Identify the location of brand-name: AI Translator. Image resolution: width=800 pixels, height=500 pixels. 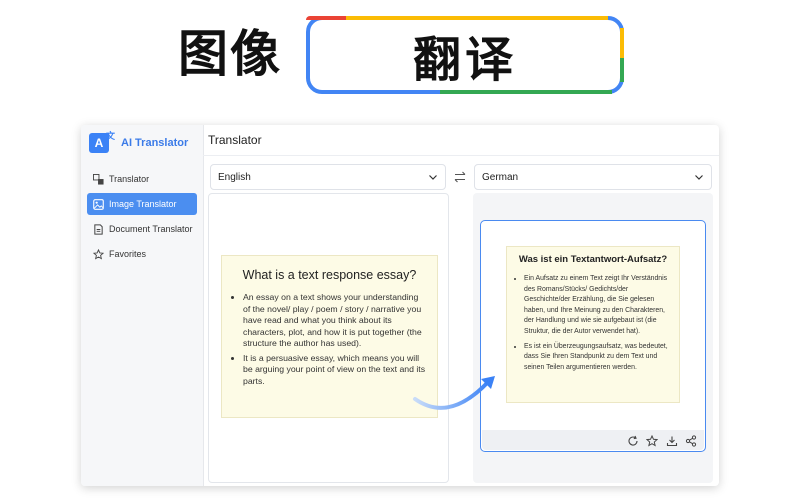
(155, 143).